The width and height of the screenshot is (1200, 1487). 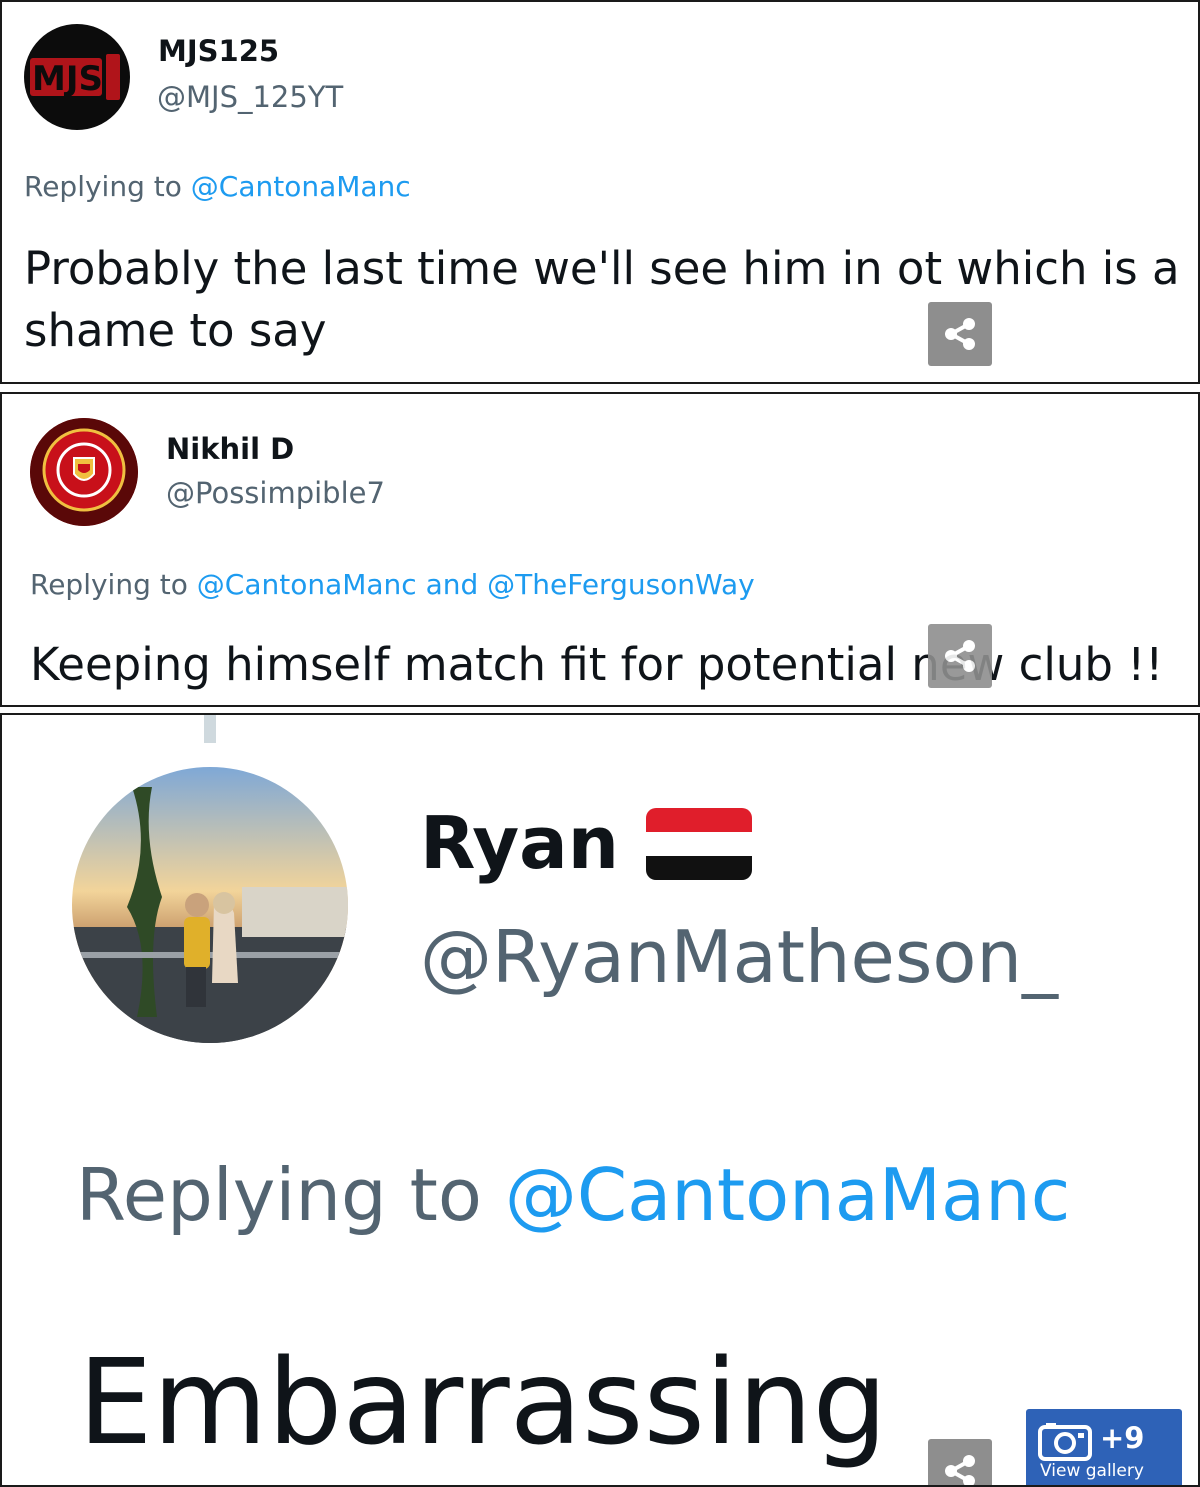 What do you see at coordinates (476, 584) in the screenshot?
I see `replying-to-link: @CantonaManc and @TheFergusonWay` at bounding box center [476, 584].